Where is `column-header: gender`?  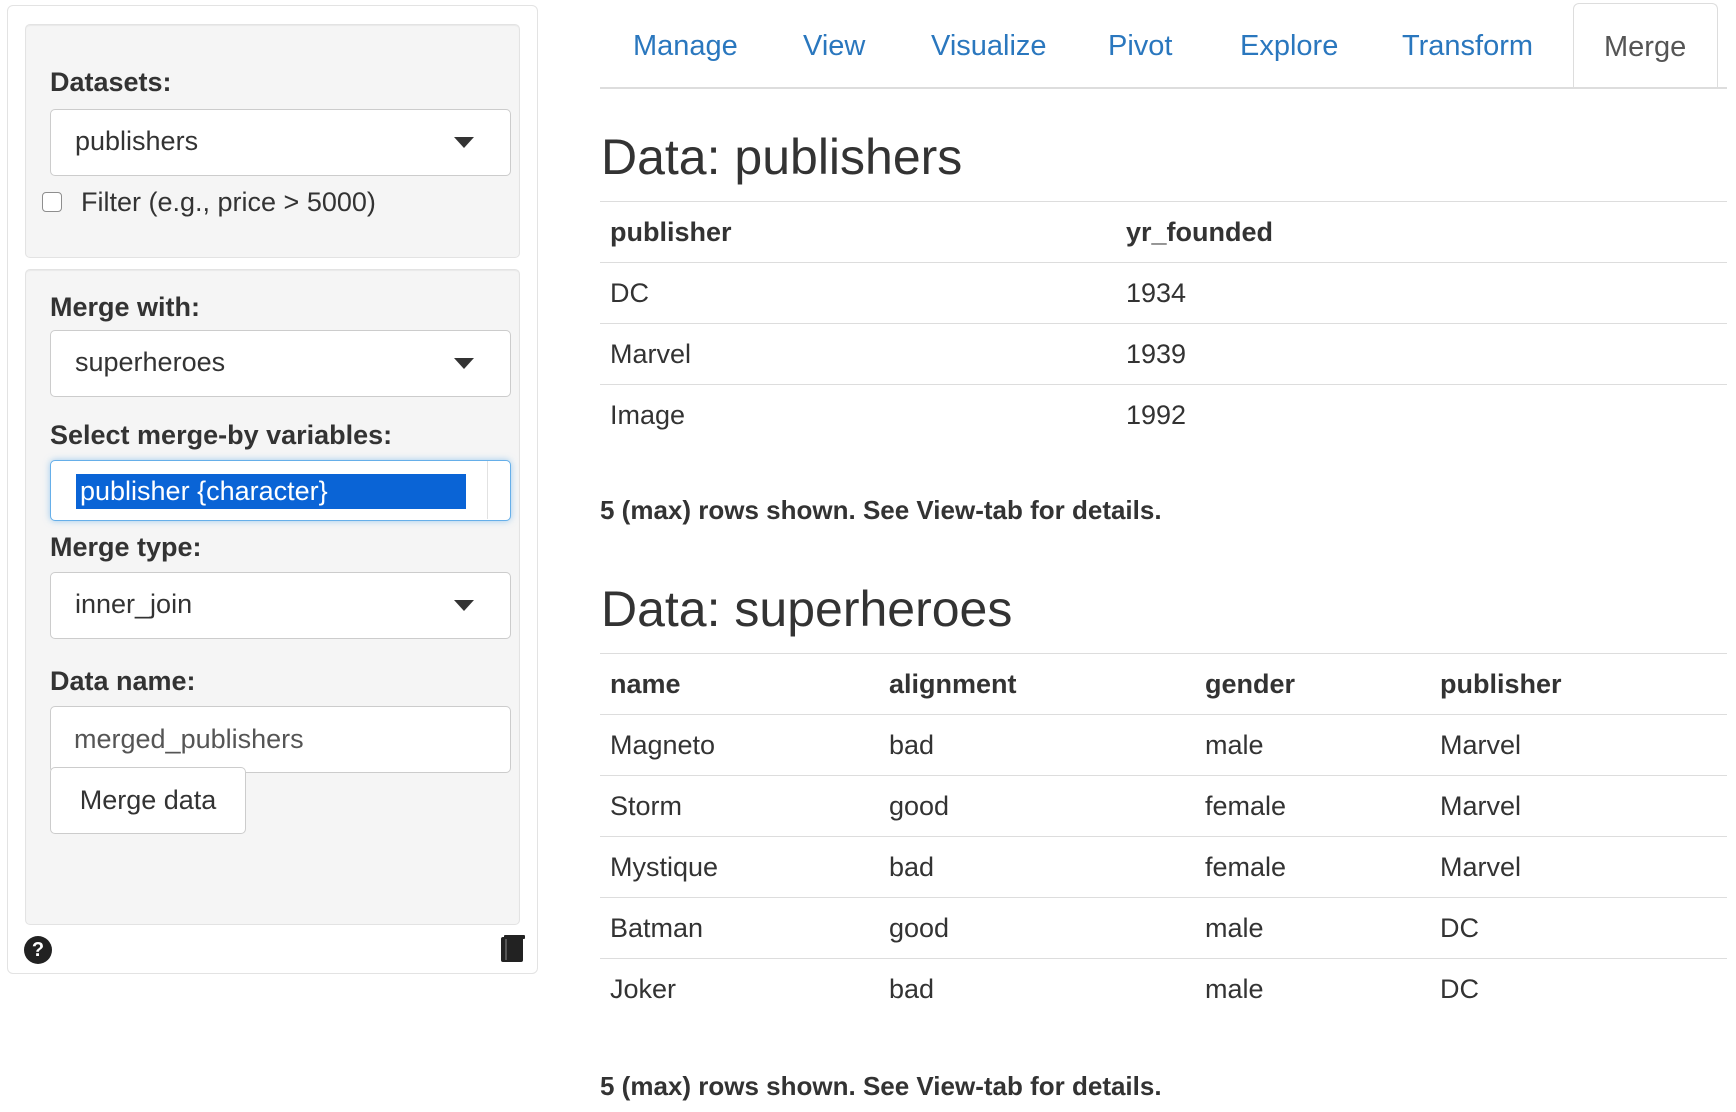 column-header: gender is located at coordinates (1312, 684).